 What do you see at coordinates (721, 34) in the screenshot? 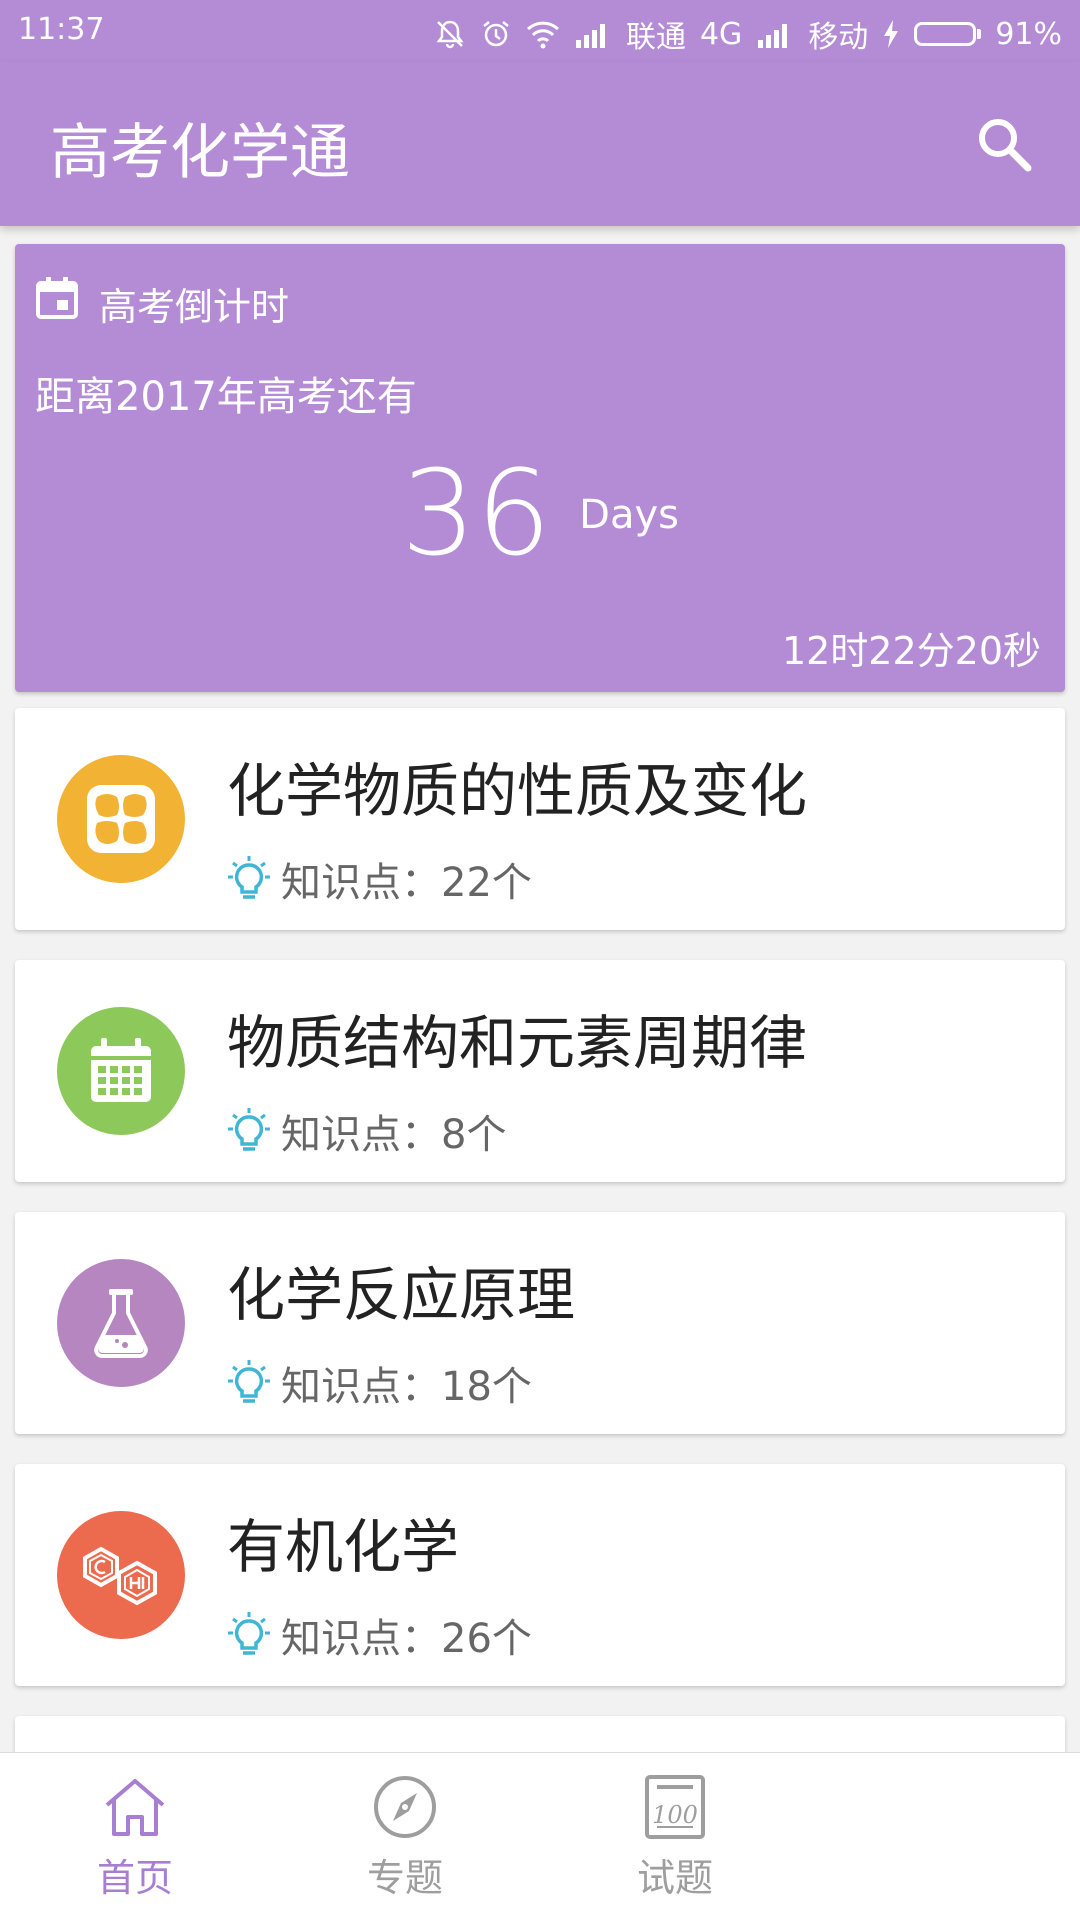
I see `network-type: 4G` at bounding box center [721, 34].